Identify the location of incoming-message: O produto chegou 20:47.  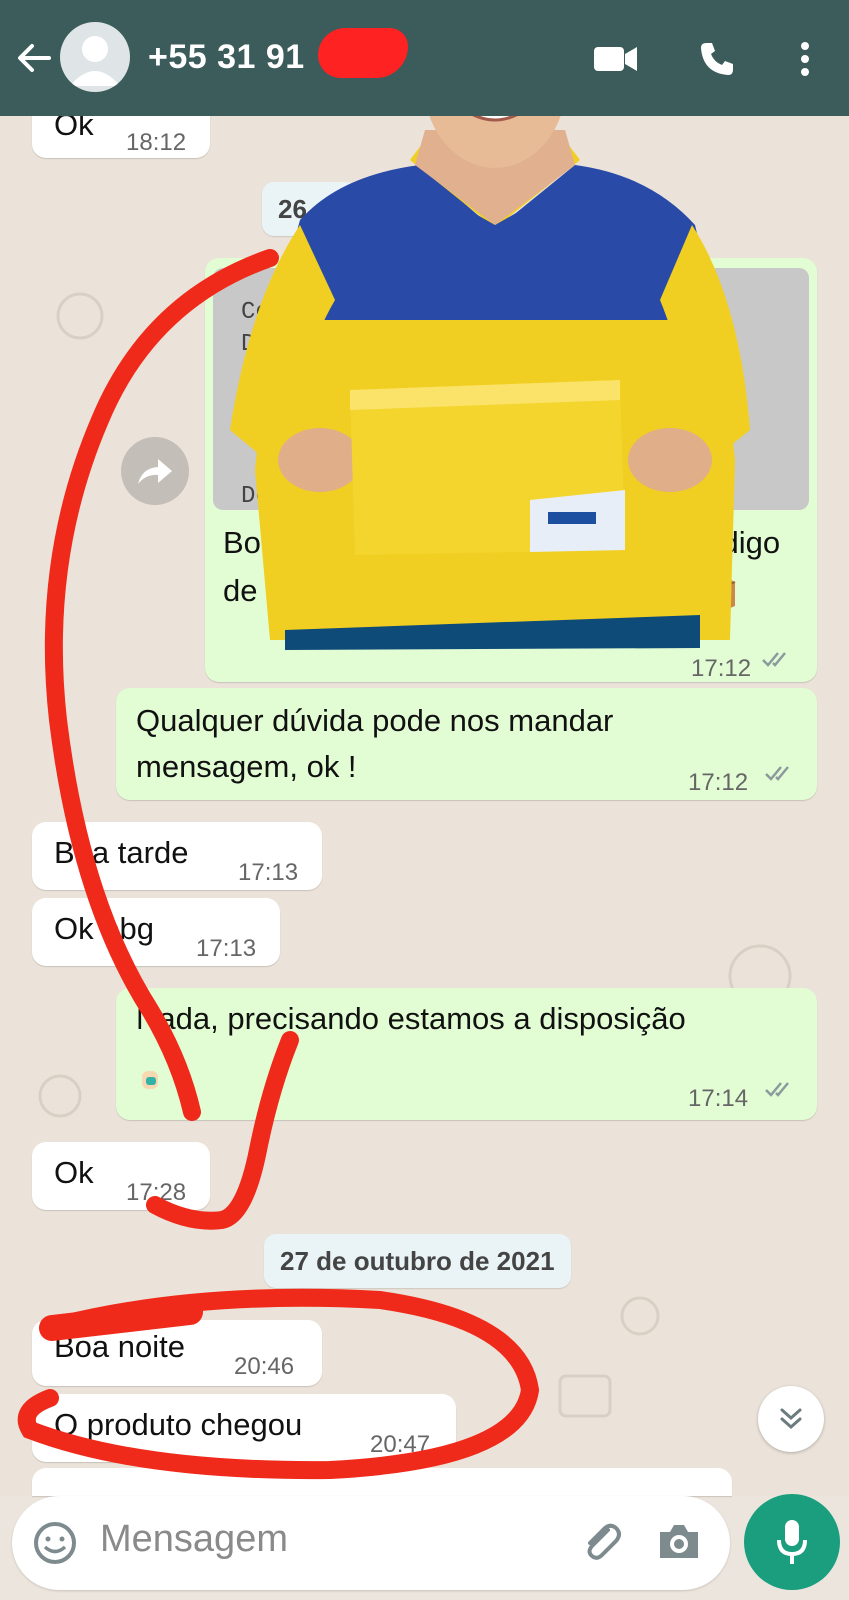
(244, 1428).